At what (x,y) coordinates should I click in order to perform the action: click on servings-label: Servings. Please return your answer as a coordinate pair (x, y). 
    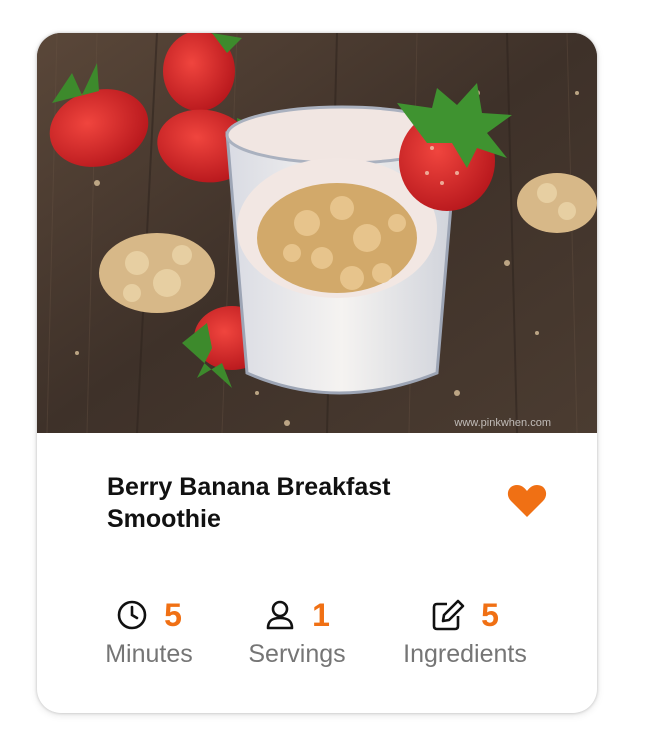
    Looking at the image, I should click on (297, 654).